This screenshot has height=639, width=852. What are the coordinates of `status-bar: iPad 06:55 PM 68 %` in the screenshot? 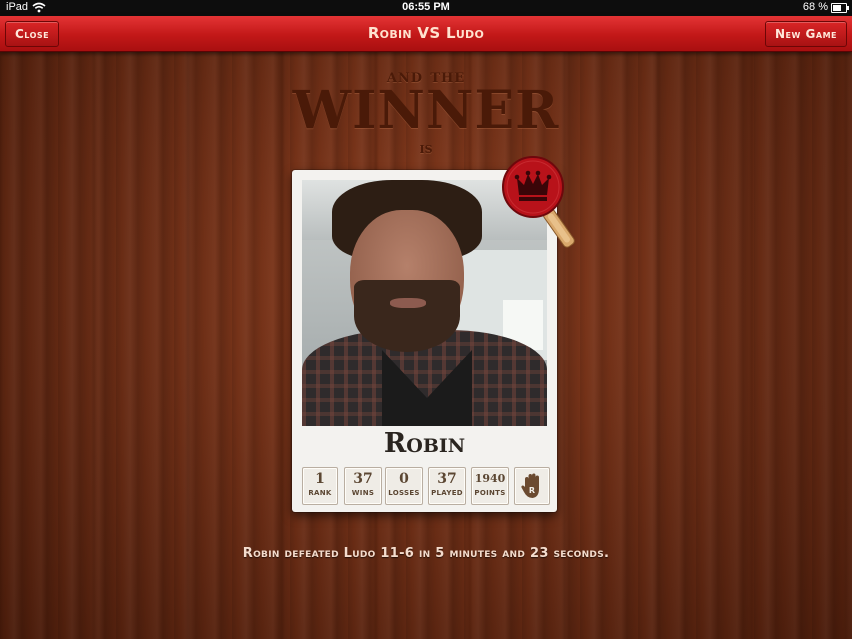 It's located at (426, 8).